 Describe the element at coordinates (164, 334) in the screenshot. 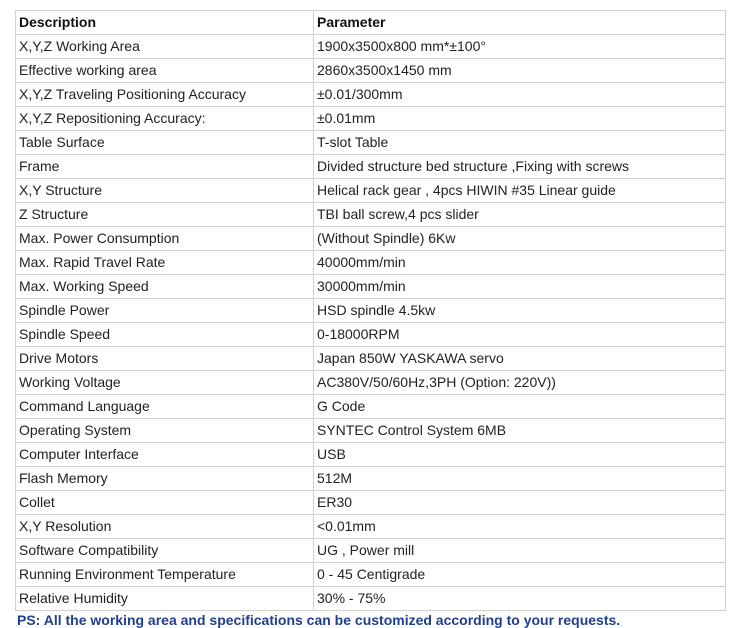

I see `description-cell: Spindle Speed` at that location.